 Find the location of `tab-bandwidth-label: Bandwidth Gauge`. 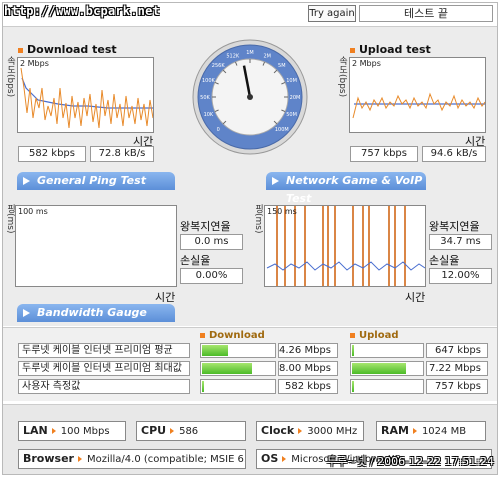

tab-bandwidth-label: Bandwidth Gauge is located at coordinates (92, 312).